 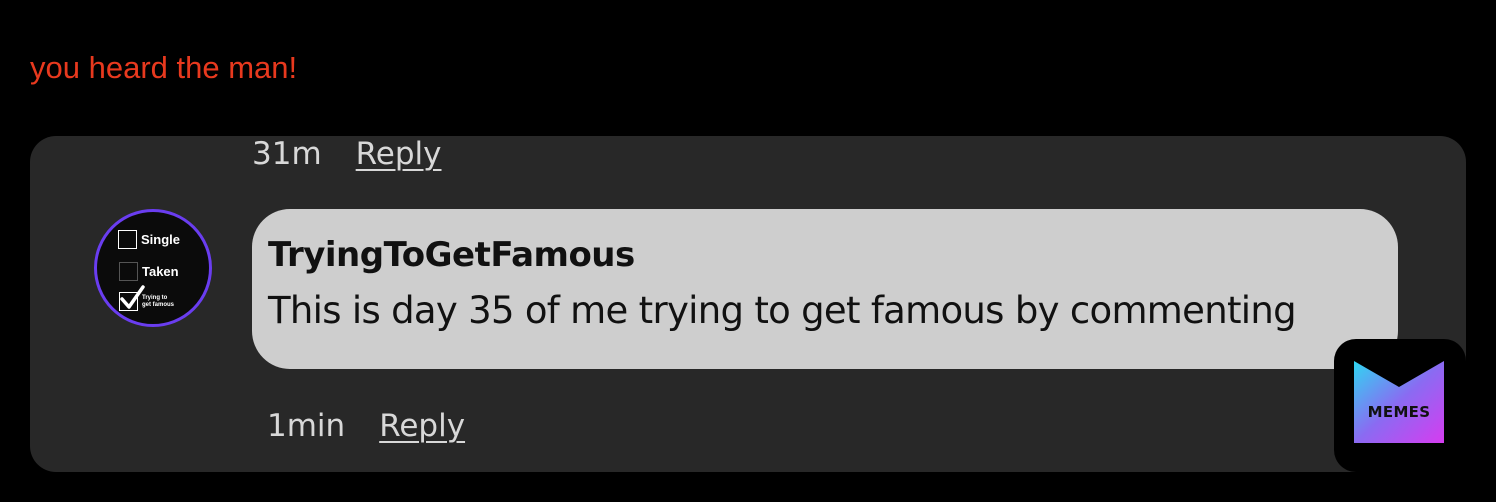 I want to click on memes-logo-label: MEMES, so click(x=1399, y=412).